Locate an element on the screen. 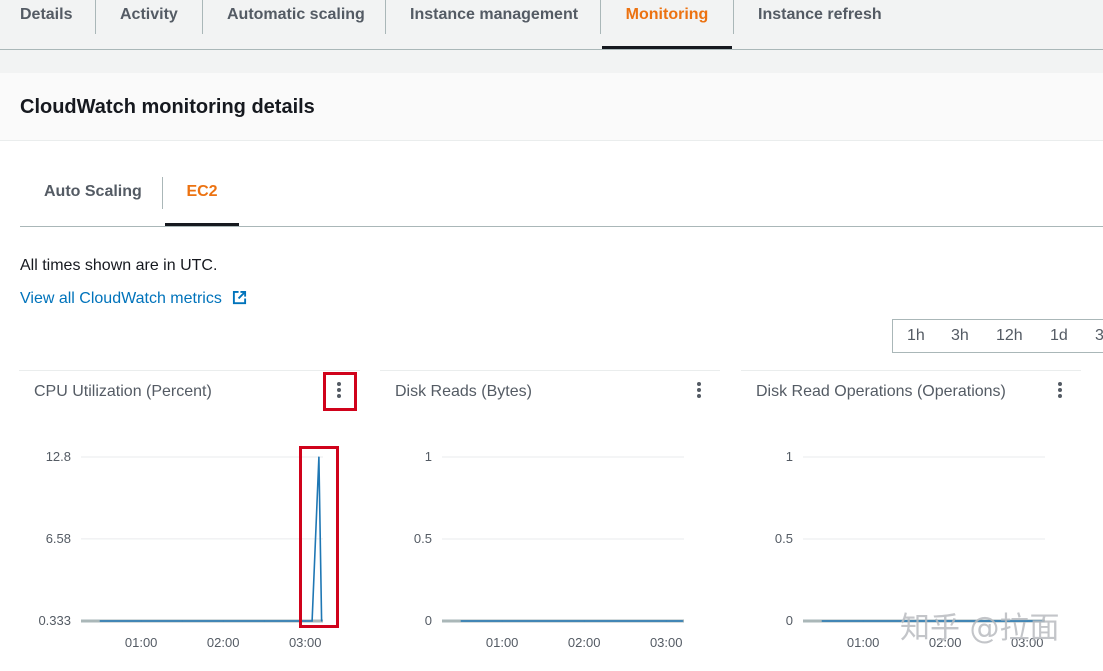 The image size is (1103, 671). tab-automatic-scaling: Automatic scaling is located at coordinates (296, 24).